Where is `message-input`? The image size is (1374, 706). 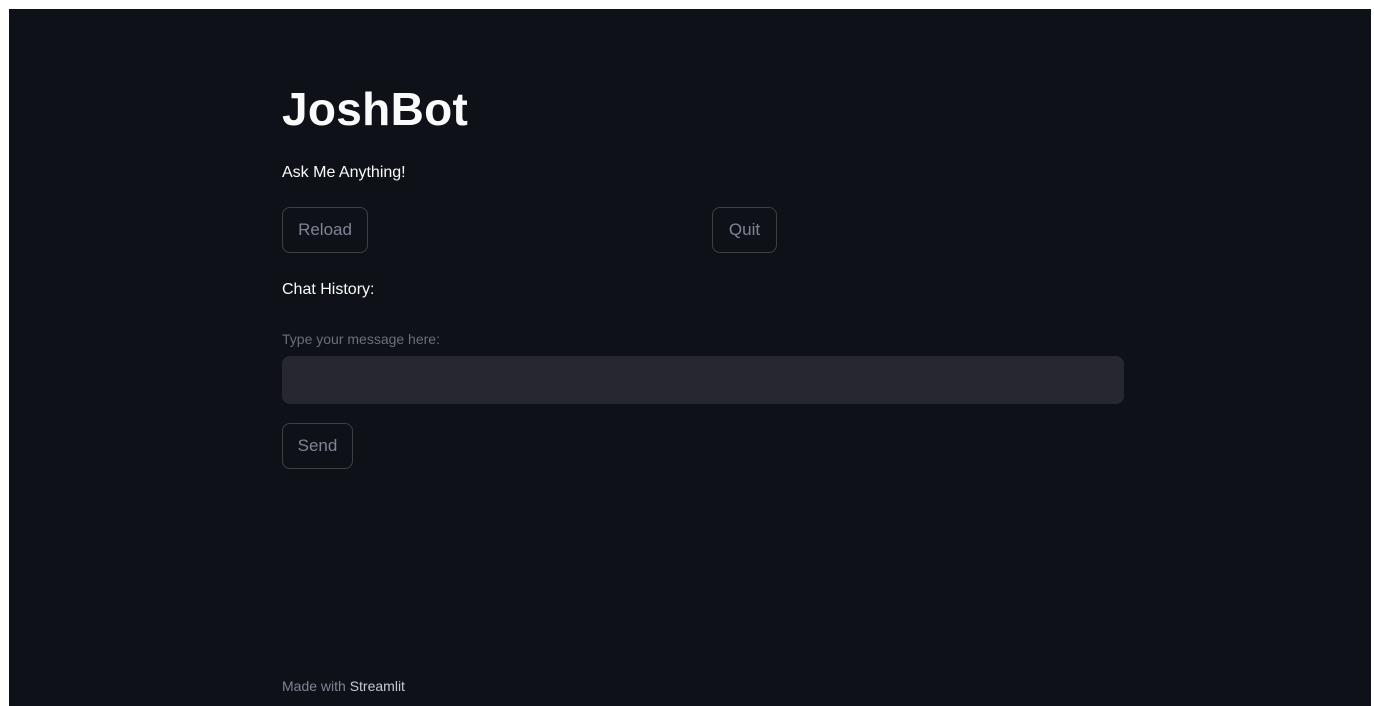
message-input is located at coordinates (703, 380).